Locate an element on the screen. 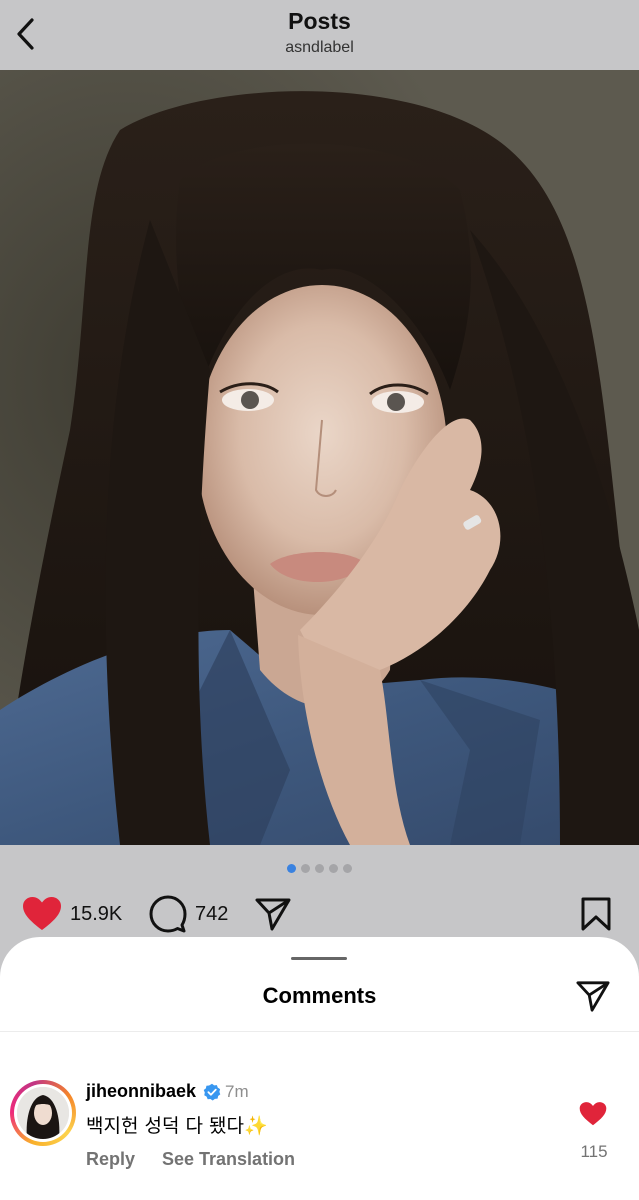 Image resolution: width=639 pixels, height=1200 pixels. verified-badge-icon is located at coordinates (212, 1092).